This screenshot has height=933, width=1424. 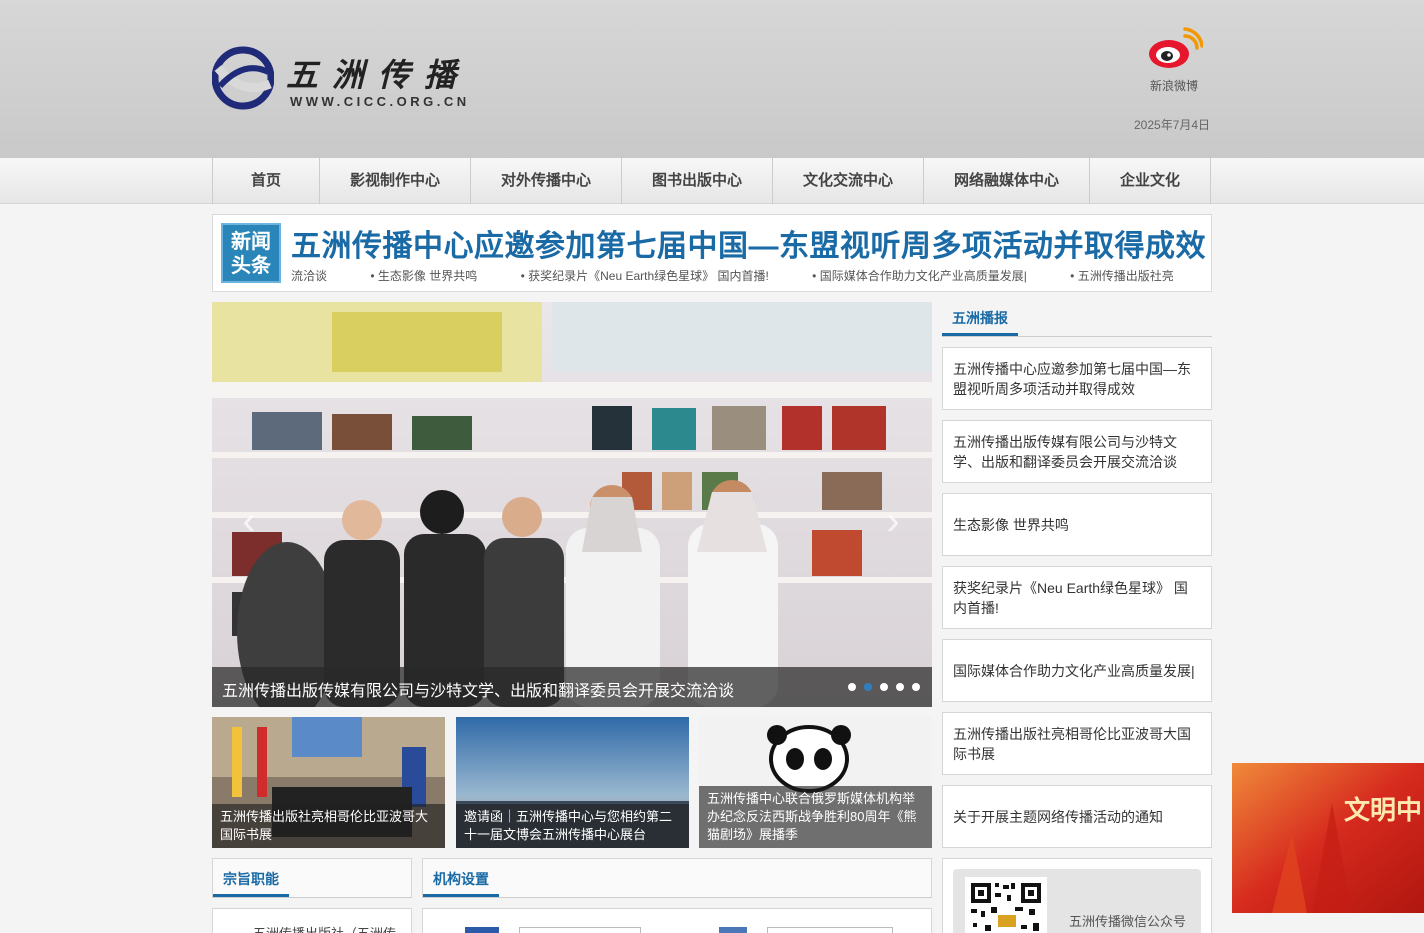 I want to click on ticker-item: • 生态影像 世界共鸣, so click(x=423, y=276).